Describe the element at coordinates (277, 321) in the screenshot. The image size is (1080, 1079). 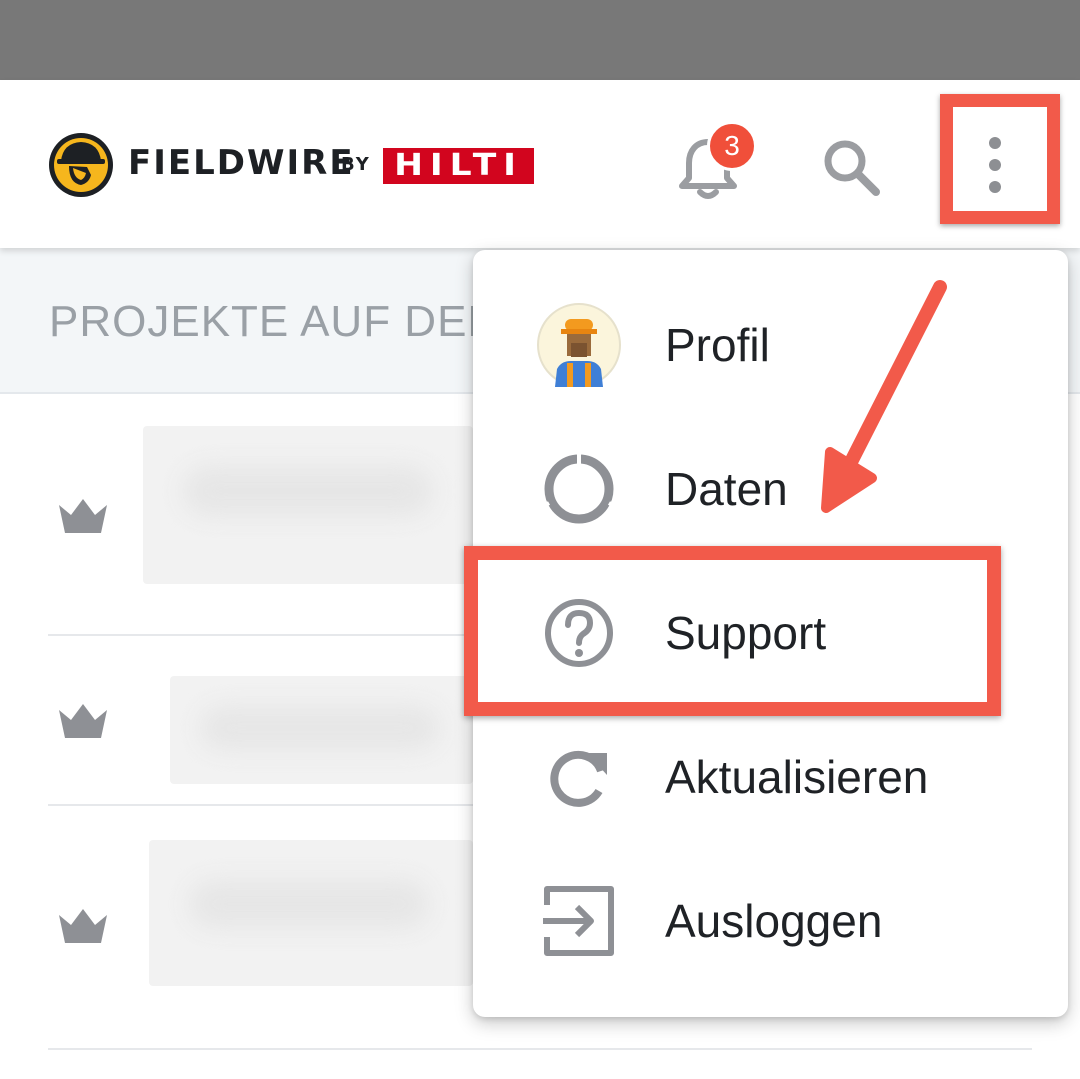
I see `section-title: PROJEKTE AUF DEM` at that location.